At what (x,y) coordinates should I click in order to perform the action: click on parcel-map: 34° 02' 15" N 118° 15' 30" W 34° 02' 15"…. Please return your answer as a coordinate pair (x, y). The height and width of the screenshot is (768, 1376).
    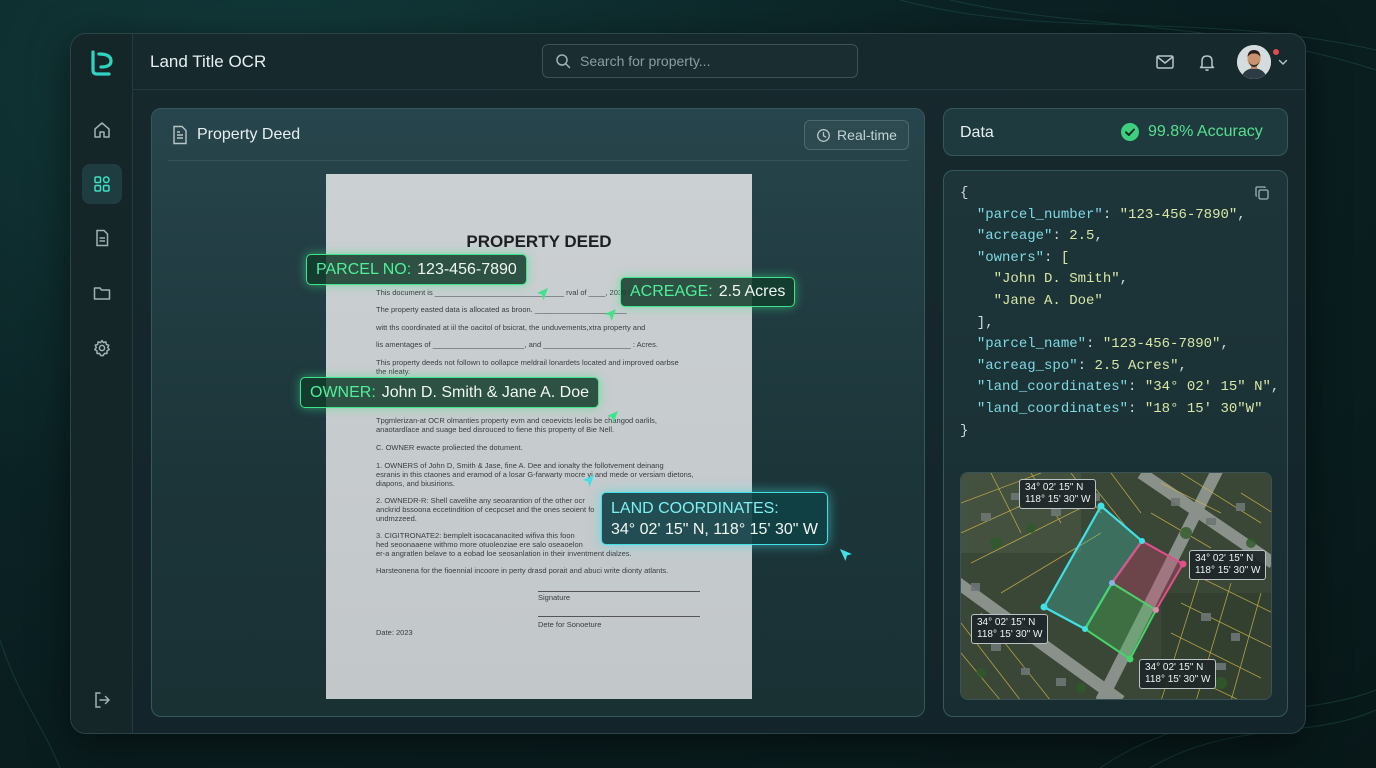
    Looking at the image, I should click on (1116, 586).